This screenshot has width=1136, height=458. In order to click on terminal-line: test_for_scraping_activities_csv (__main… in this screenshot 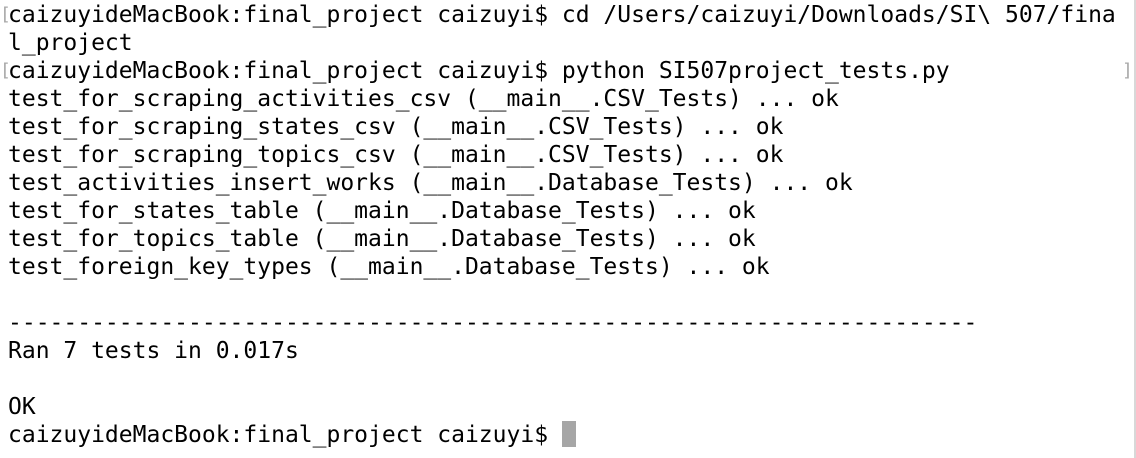, I will do `click(423, 99)`.